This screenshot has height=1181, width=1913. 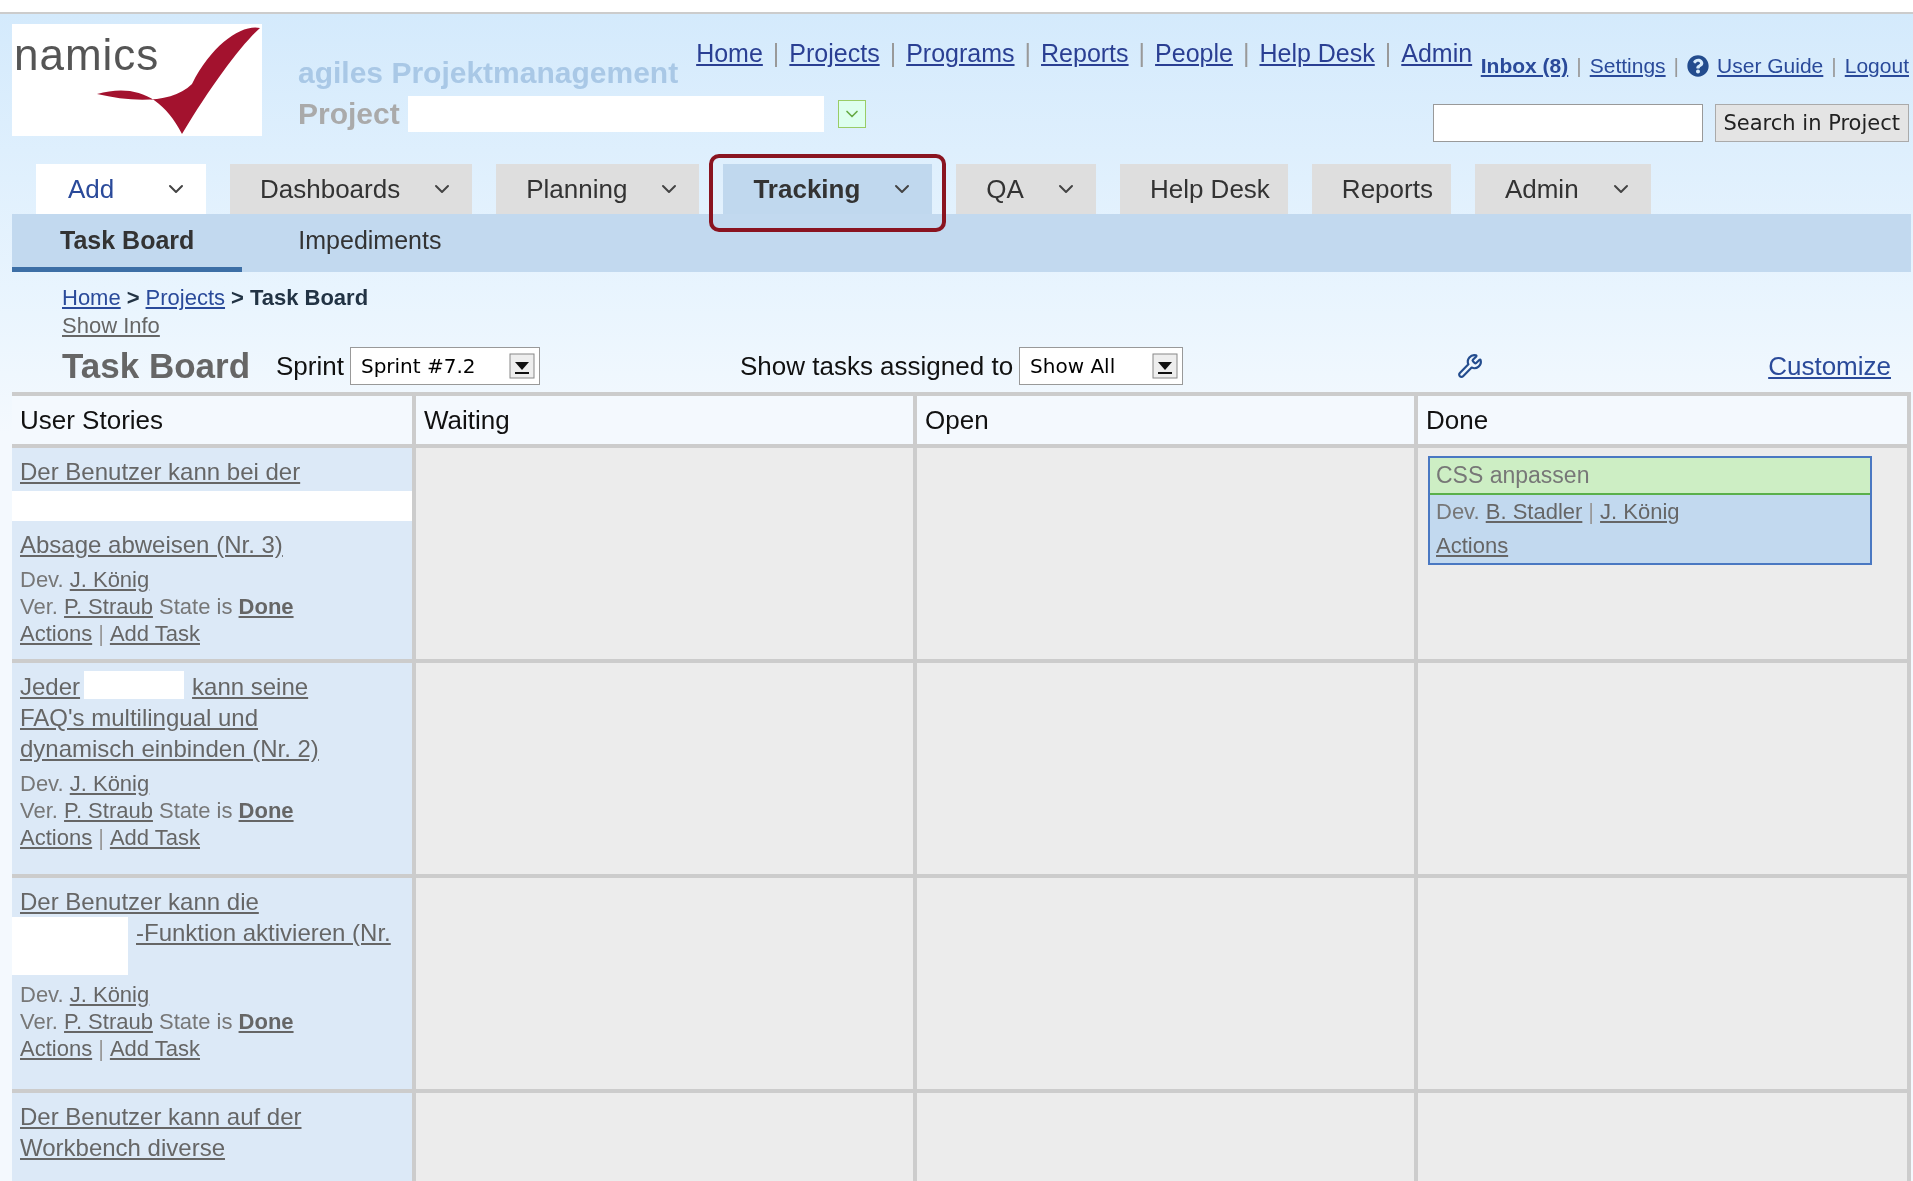 What do you see at coordinates (444, 366) in the screenshot?
I see `sprint-select: Sprint #7.2` at bounding box center [444, 366].